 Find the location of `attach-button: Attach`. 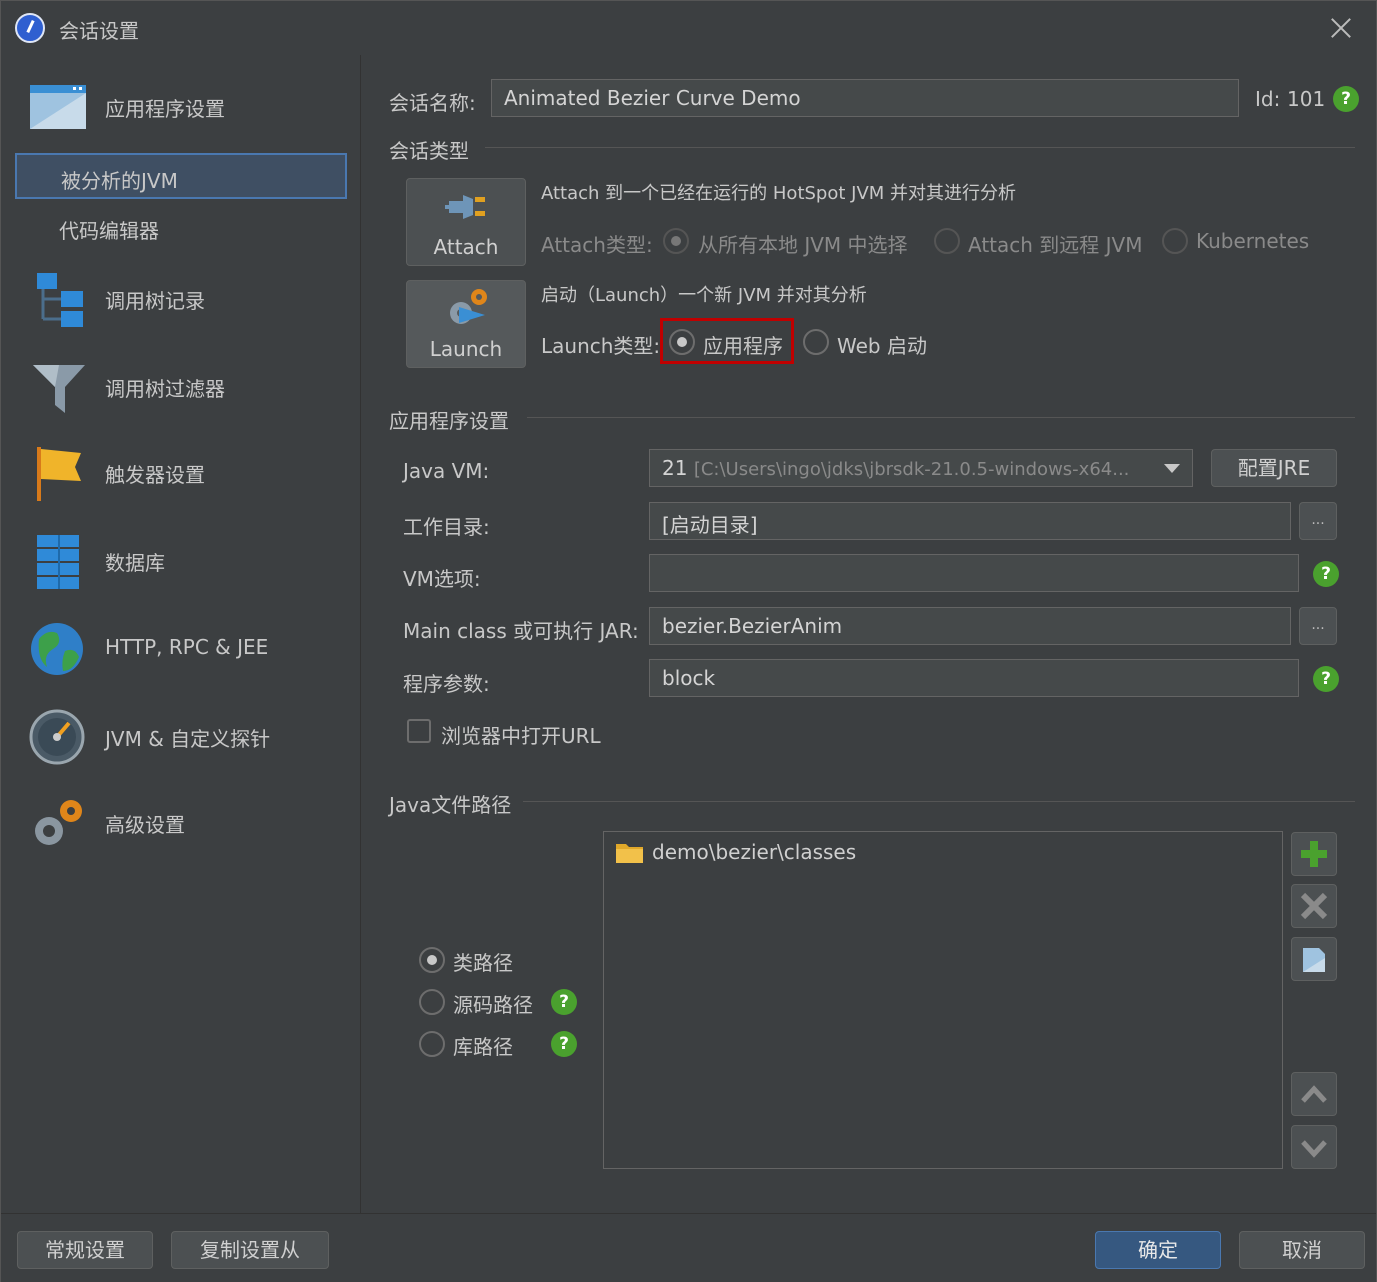

attach-button: Attach is located at coordinates (466, 222).